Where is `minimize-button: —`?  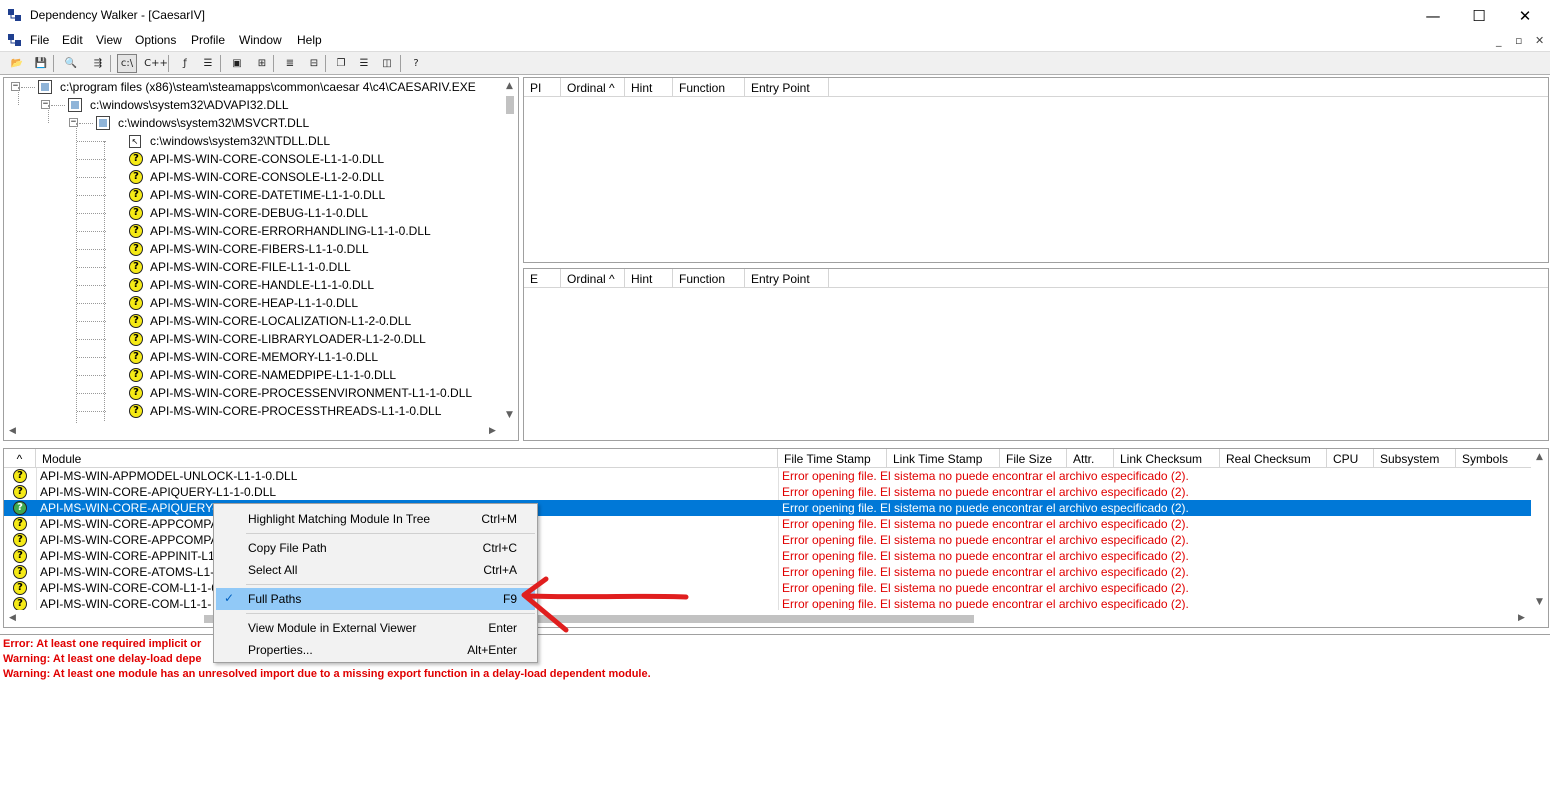 minimize-button: — is located at coordinates (1433, 15).